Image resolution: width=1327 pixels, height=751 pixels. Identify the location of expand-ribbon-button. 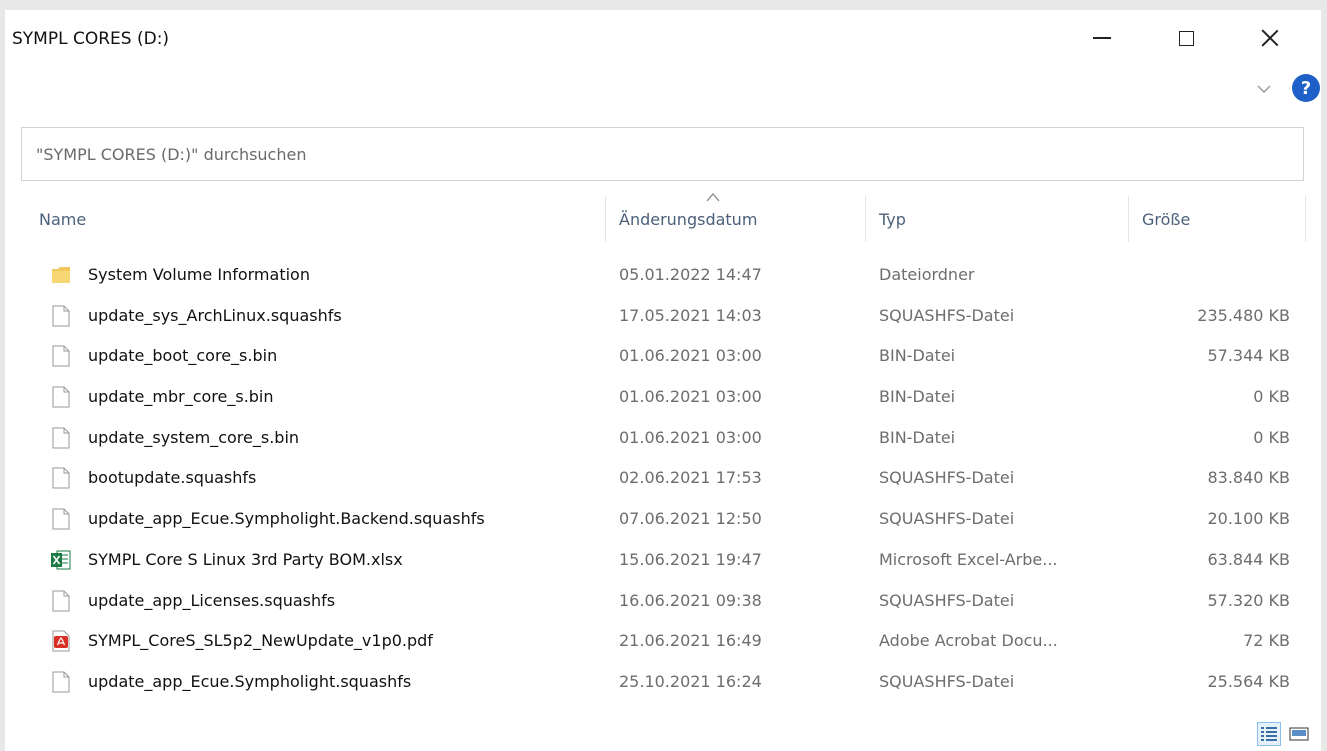
(1264, 89).